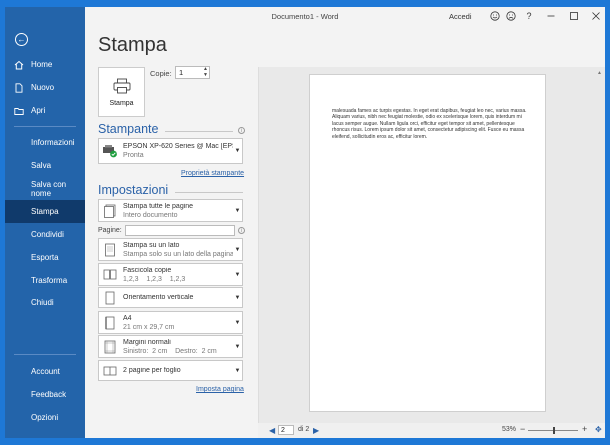 This screenshot has height=445, width=610. I want to click on copies-value: 1, so click(181, 72).